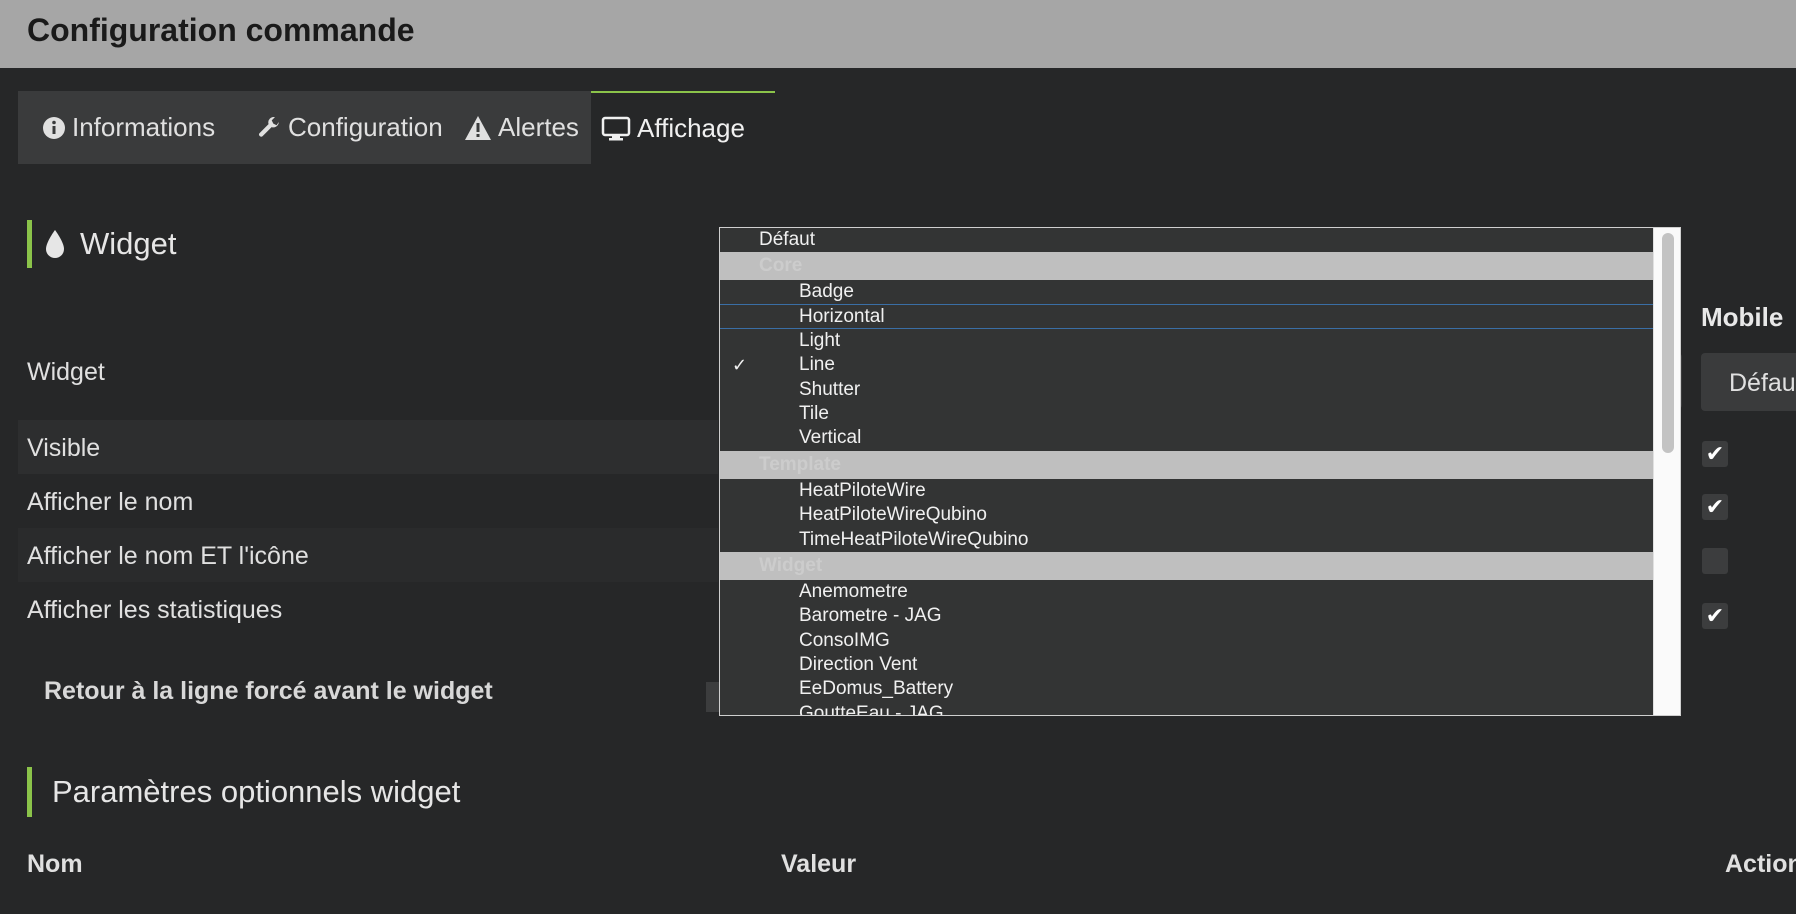 Image resolution: width=1796 pixels, height=914 pixels. I want to click on option-default: Défaut, so click(1186, 240).